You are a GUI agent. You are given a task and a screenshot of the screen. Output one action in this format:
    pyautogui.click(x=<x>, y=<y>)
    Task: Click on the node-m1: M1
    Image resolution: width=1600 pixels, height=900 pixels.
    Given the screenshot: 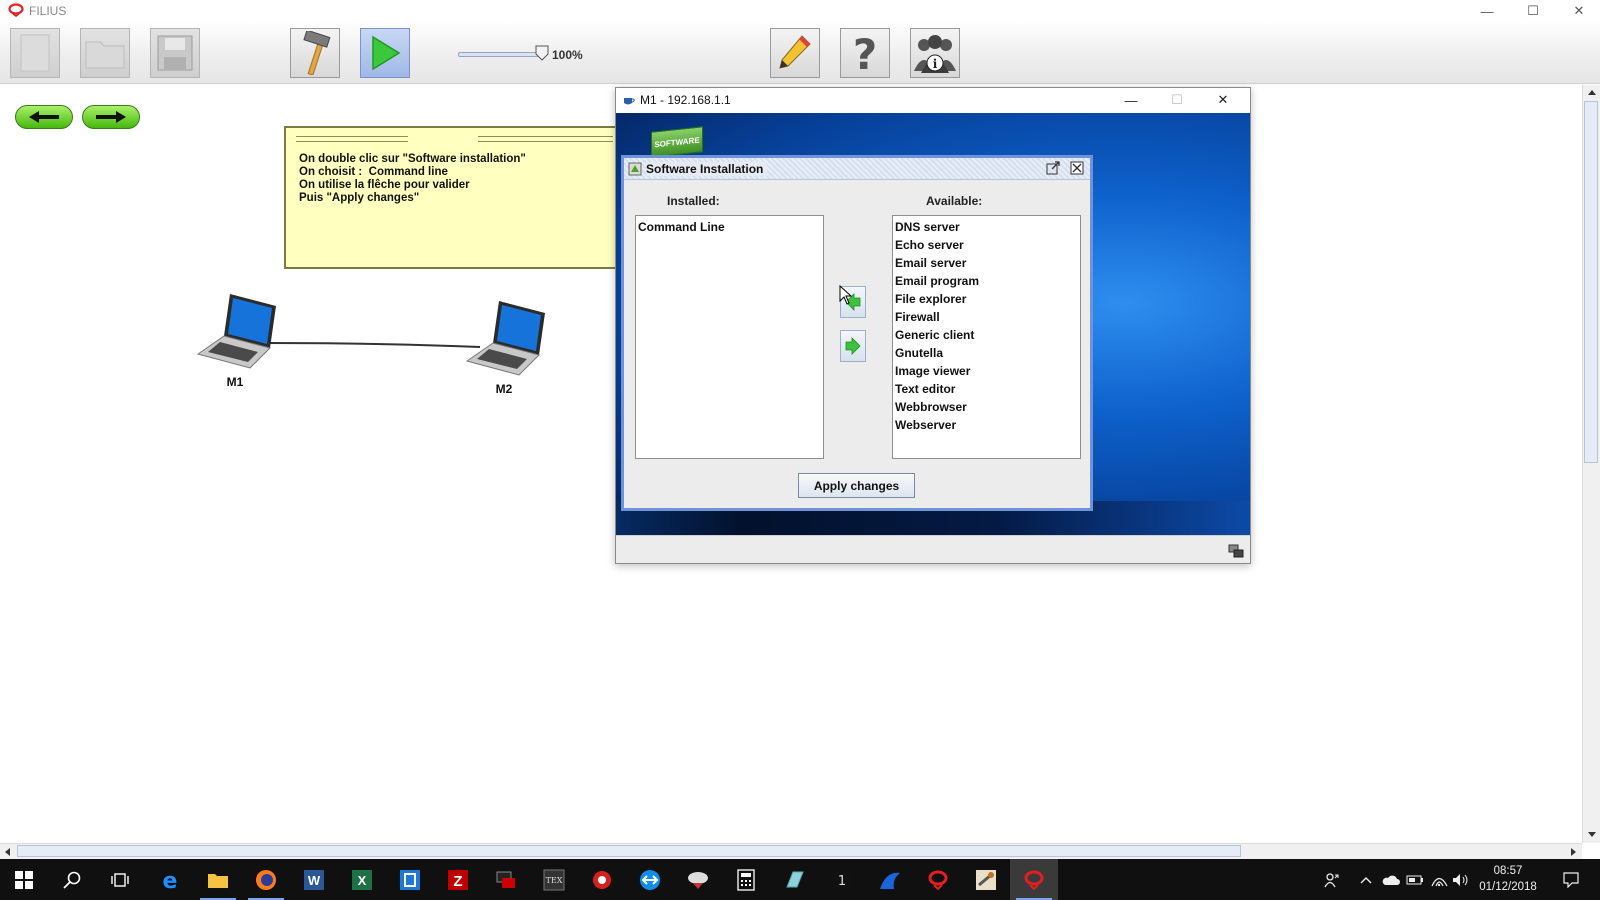 What is the action you would take?
    pyautogui.click(x=235, y=340)
    